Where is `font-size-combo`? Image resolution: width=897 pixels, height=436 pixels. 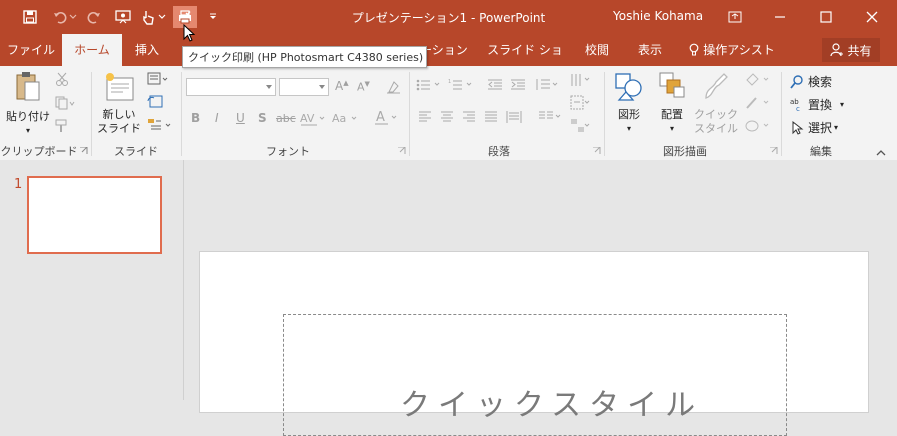
font-size-combo is located at coordinates (304, 87).